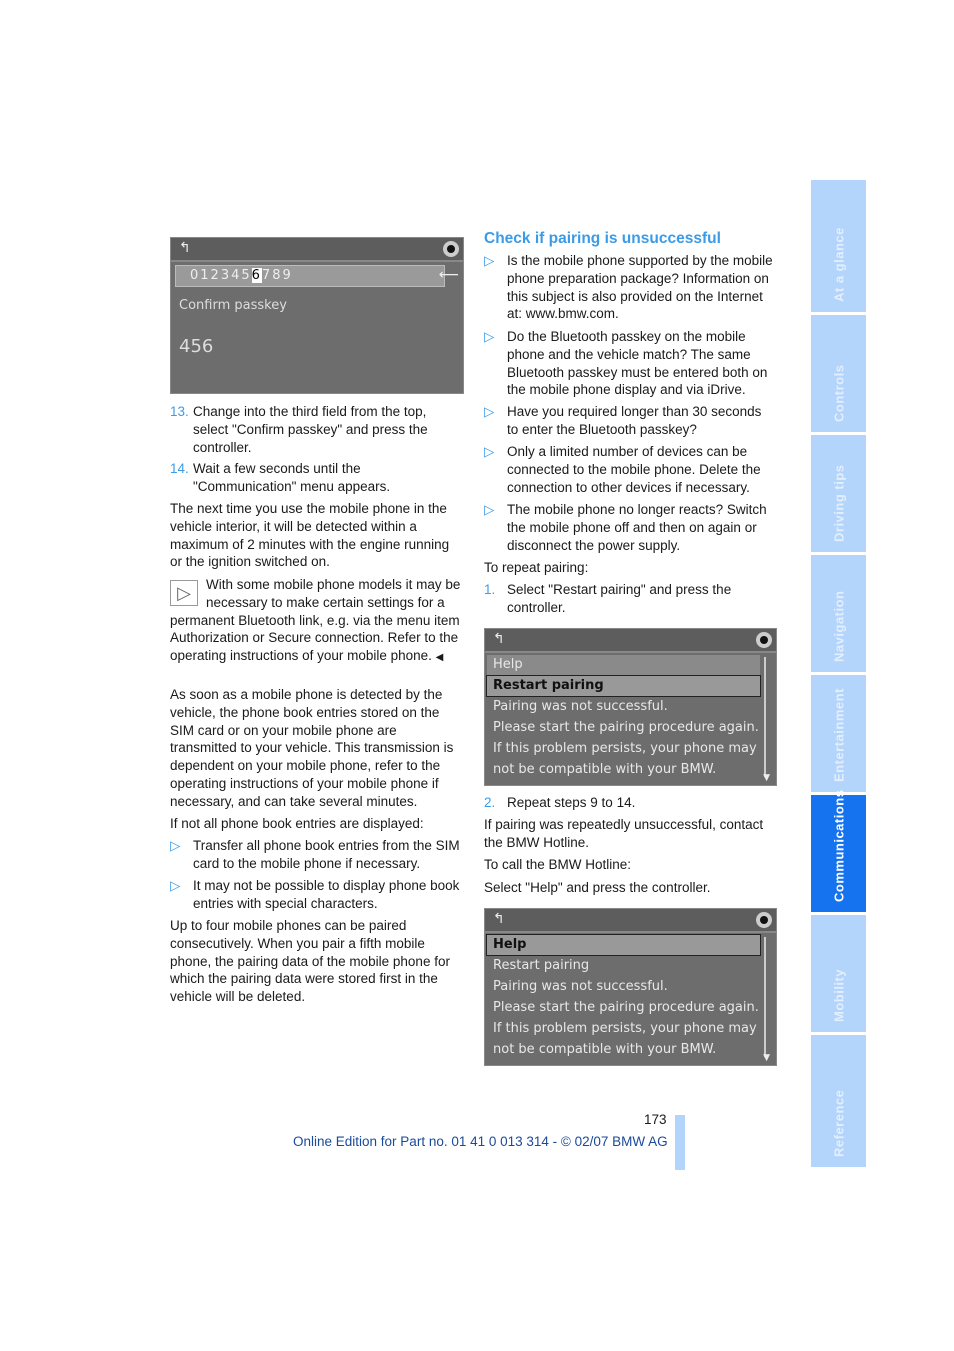 The width and height of the screenshot is (954, 1351). I want to click on tab-navigation: Navigation, so click(838, 613).